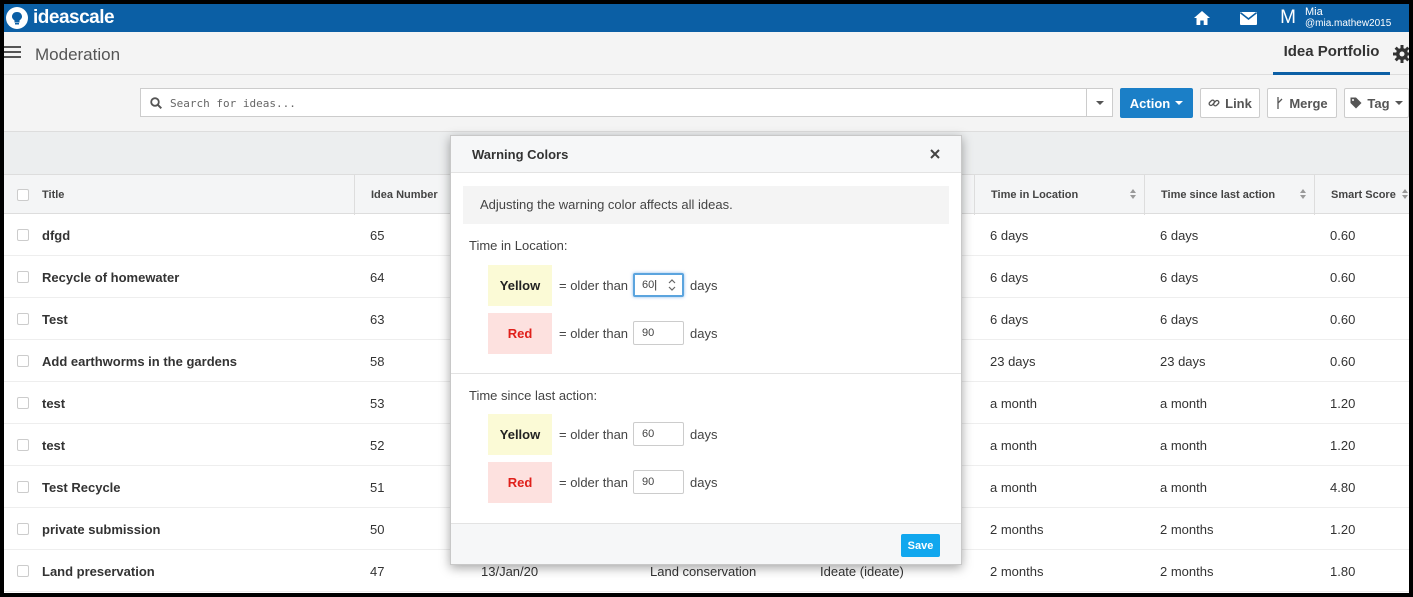 Image resolution: width=1413 pixels, height=597 pixels. What do you see at coordinates (110, 277) in the screenshot?
I see `cell-title: Recycle of homewater` at bounding box center [110, 277].